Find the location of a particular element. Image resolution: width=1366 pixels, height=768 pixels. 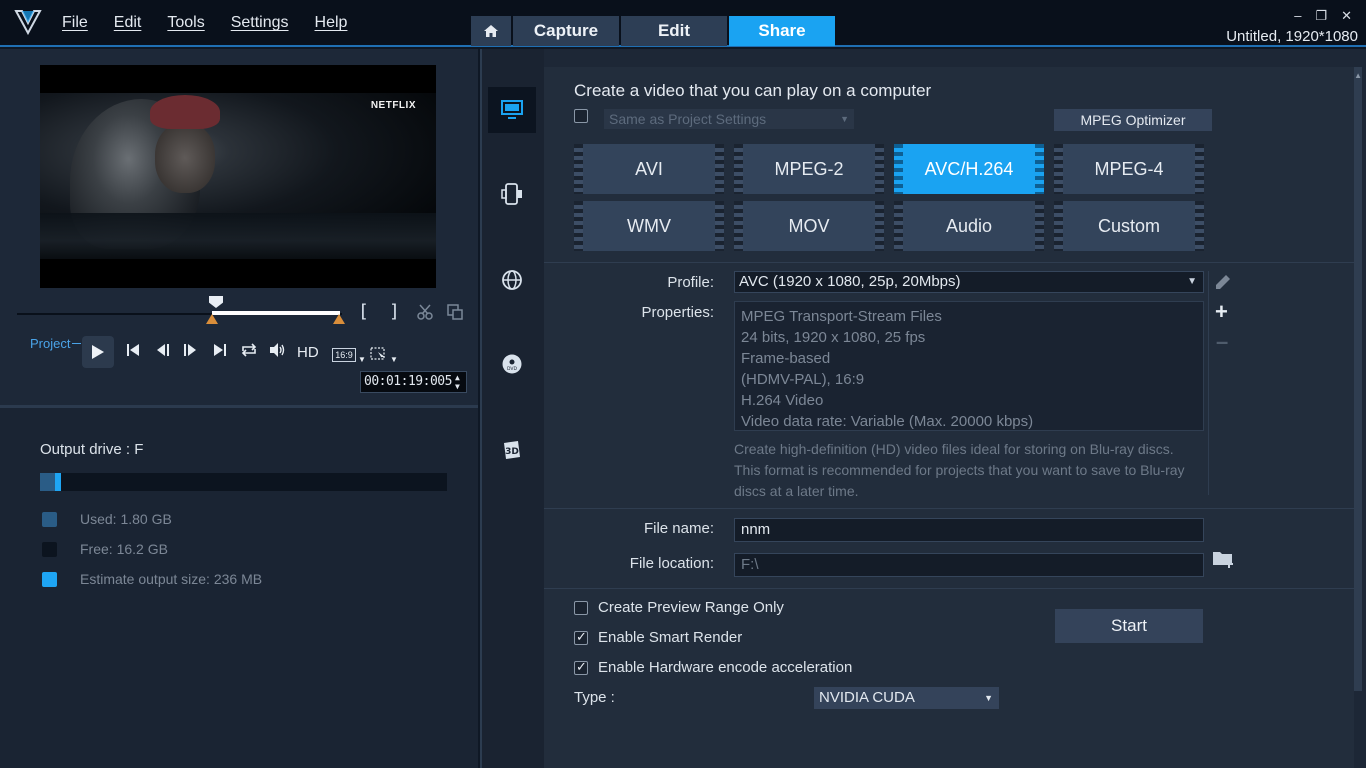

home-icon is located at coordinates (491, 31).